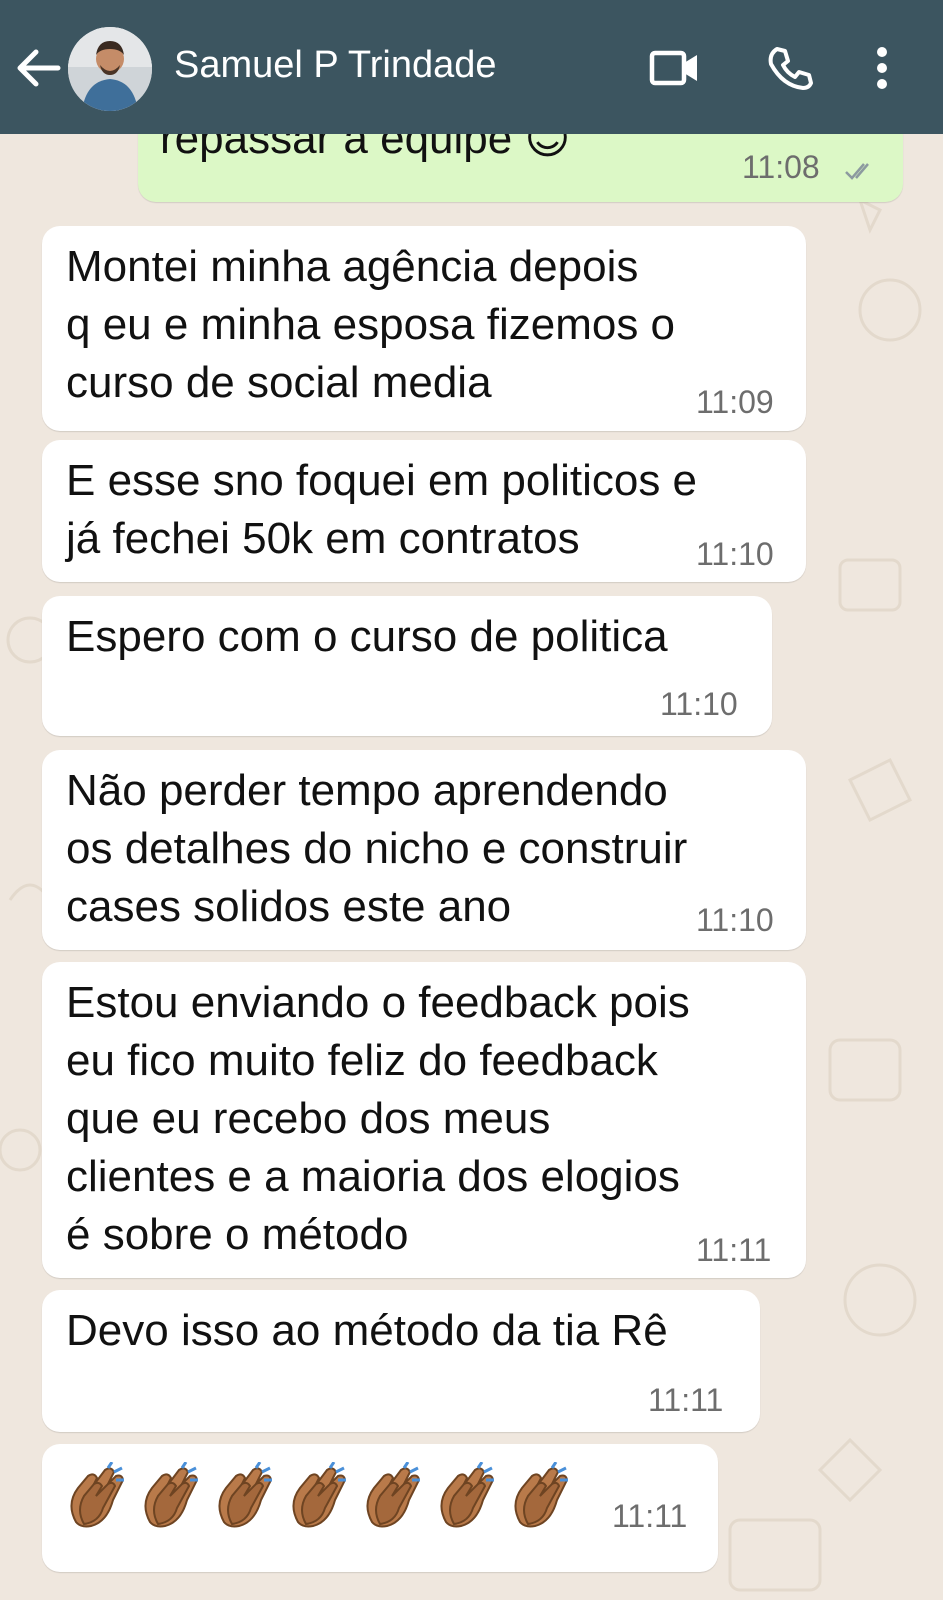 The image size is (943, 1600). I want to click on more-options-button, so click(882, 68).